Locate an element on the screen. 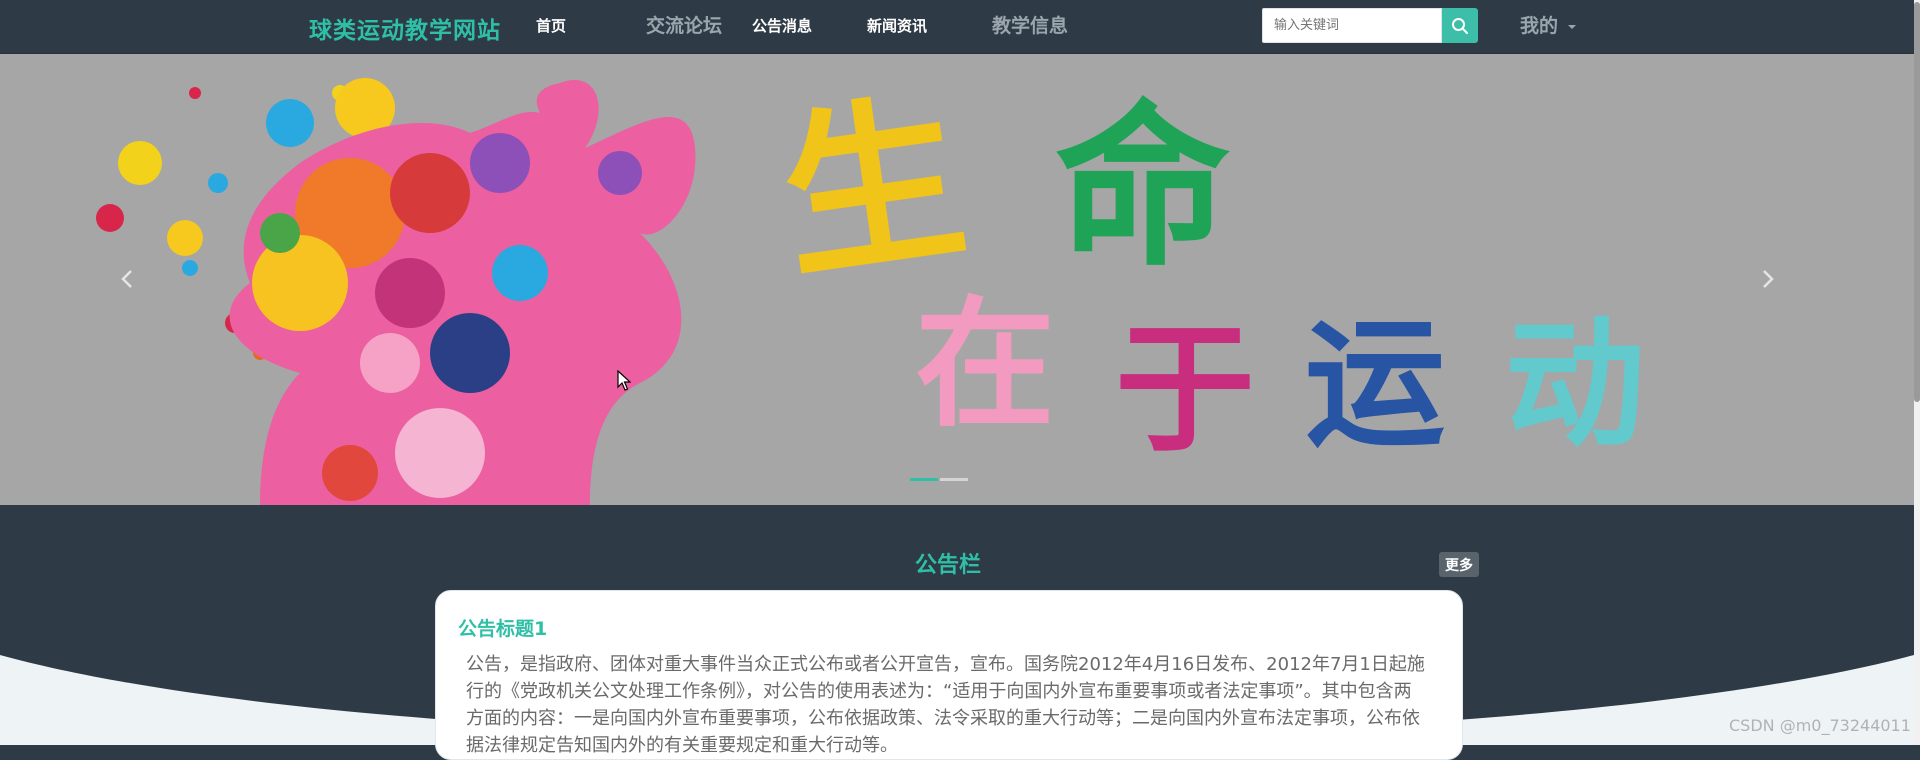 The width and height of the screenshot is (1920, 760). chevron-right-icon is located at coordinates (1768, 279).